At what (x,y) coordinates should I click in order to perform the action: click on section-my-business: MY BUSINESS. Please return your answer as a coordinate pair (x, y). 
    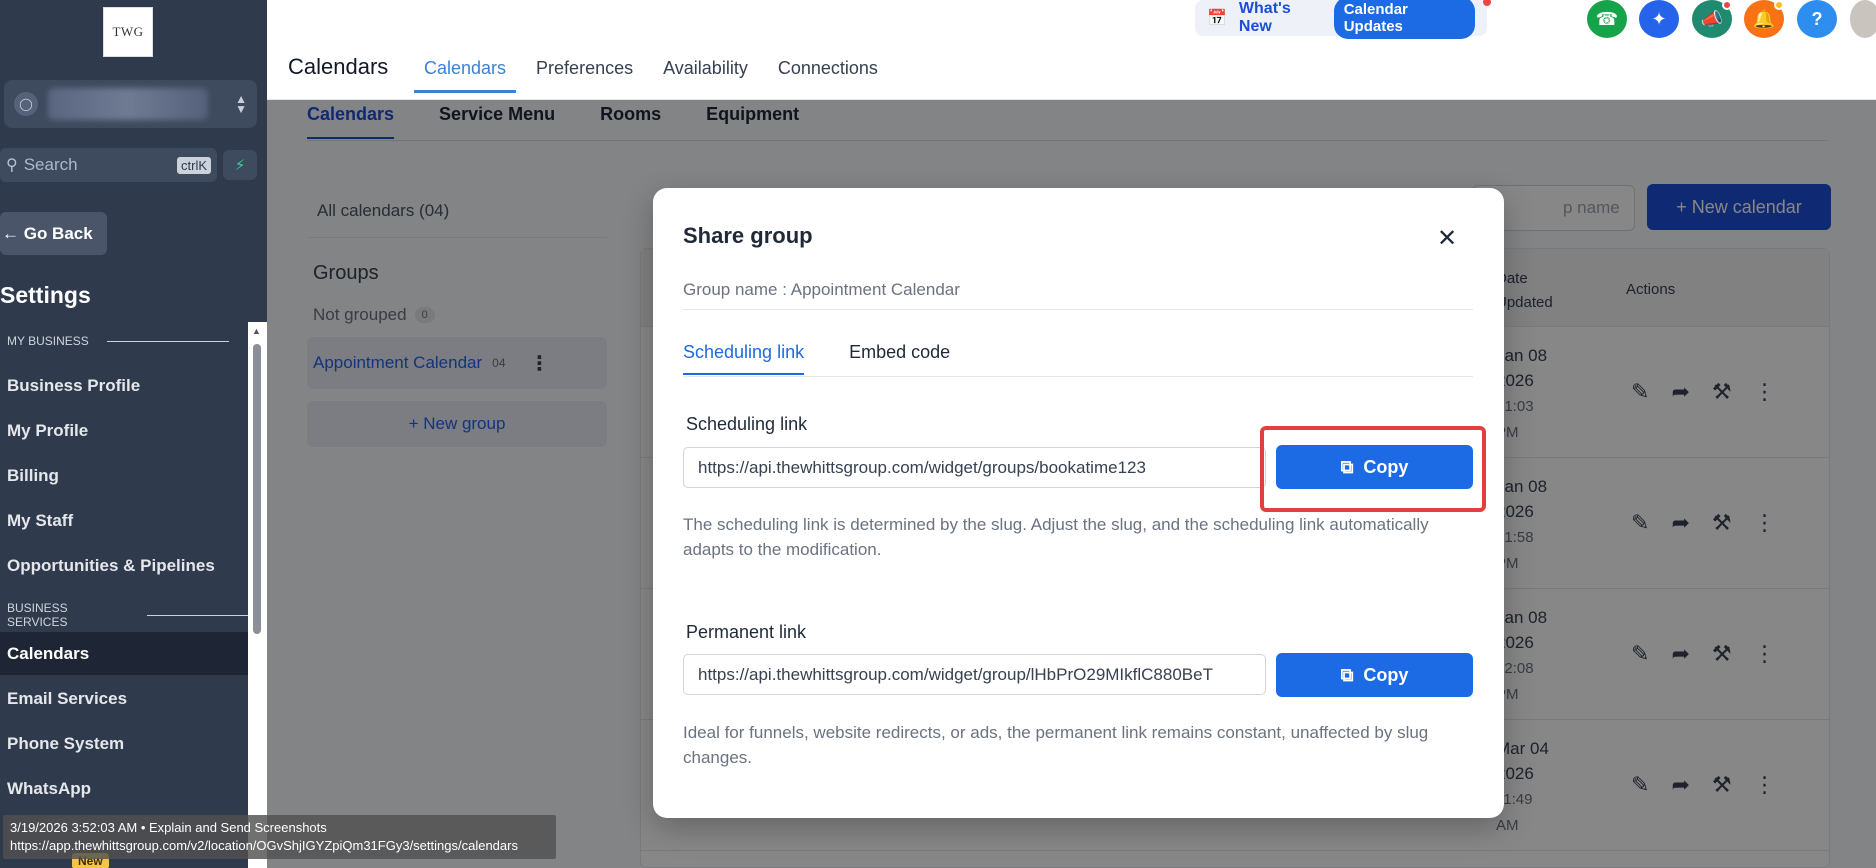
    Looking at the image, I should click on (118, 341).